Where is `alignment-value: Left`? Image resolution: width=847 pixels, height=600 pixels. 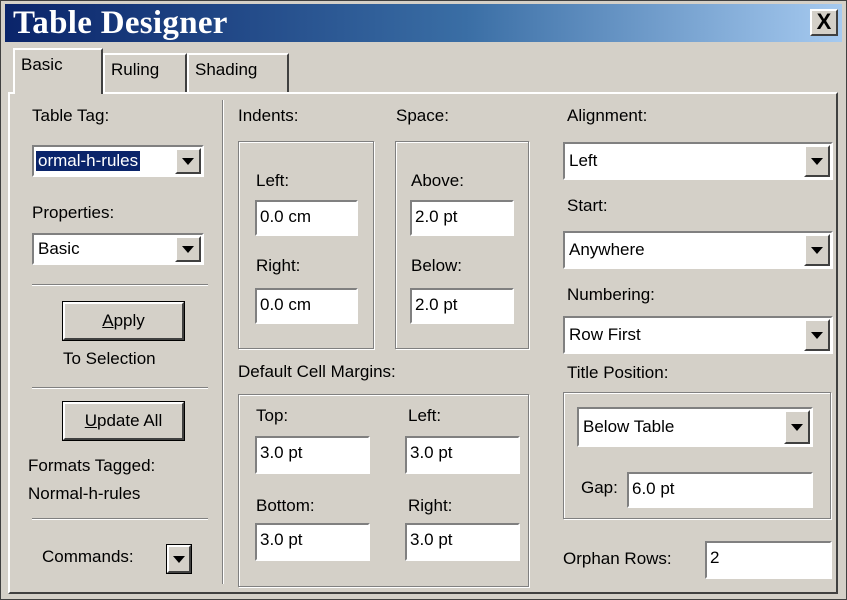
alignment-value: Left is located at coordinates (583, 160).